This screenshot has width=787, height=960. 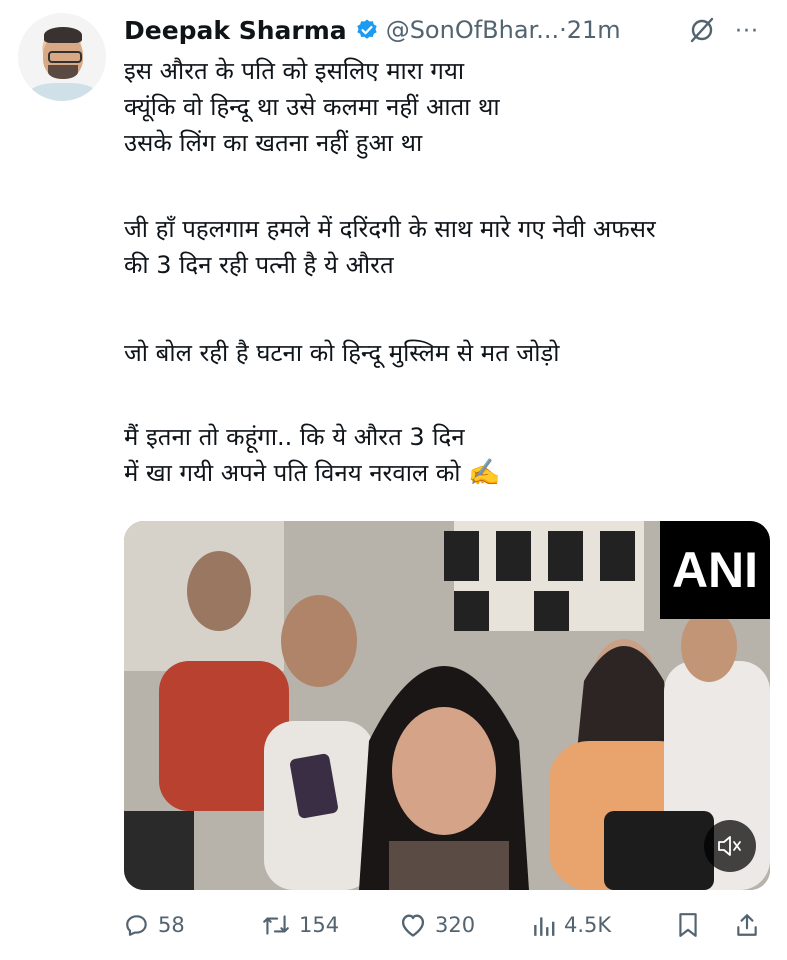 I want to click on tweet-line: में खा गयी अपने पति विनय नरवाल को, so click(x=292, y=473).